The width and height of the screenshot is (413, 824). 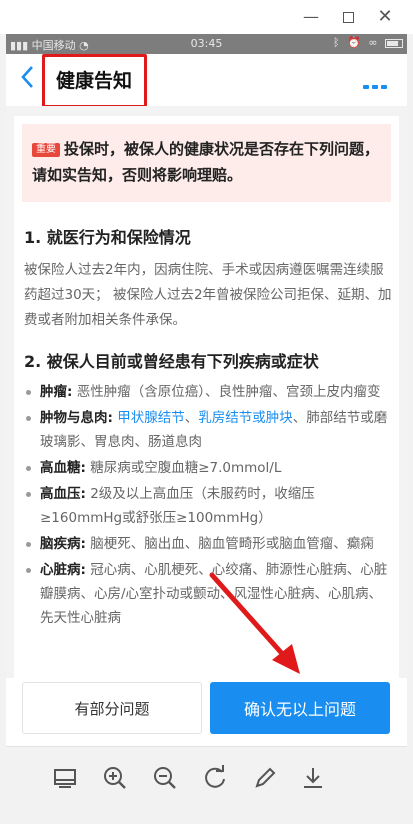 I want to click on section-title-diseases: 2. 被保人目前或曾经患有下列疾病或症状, so click(x=171, y=361).